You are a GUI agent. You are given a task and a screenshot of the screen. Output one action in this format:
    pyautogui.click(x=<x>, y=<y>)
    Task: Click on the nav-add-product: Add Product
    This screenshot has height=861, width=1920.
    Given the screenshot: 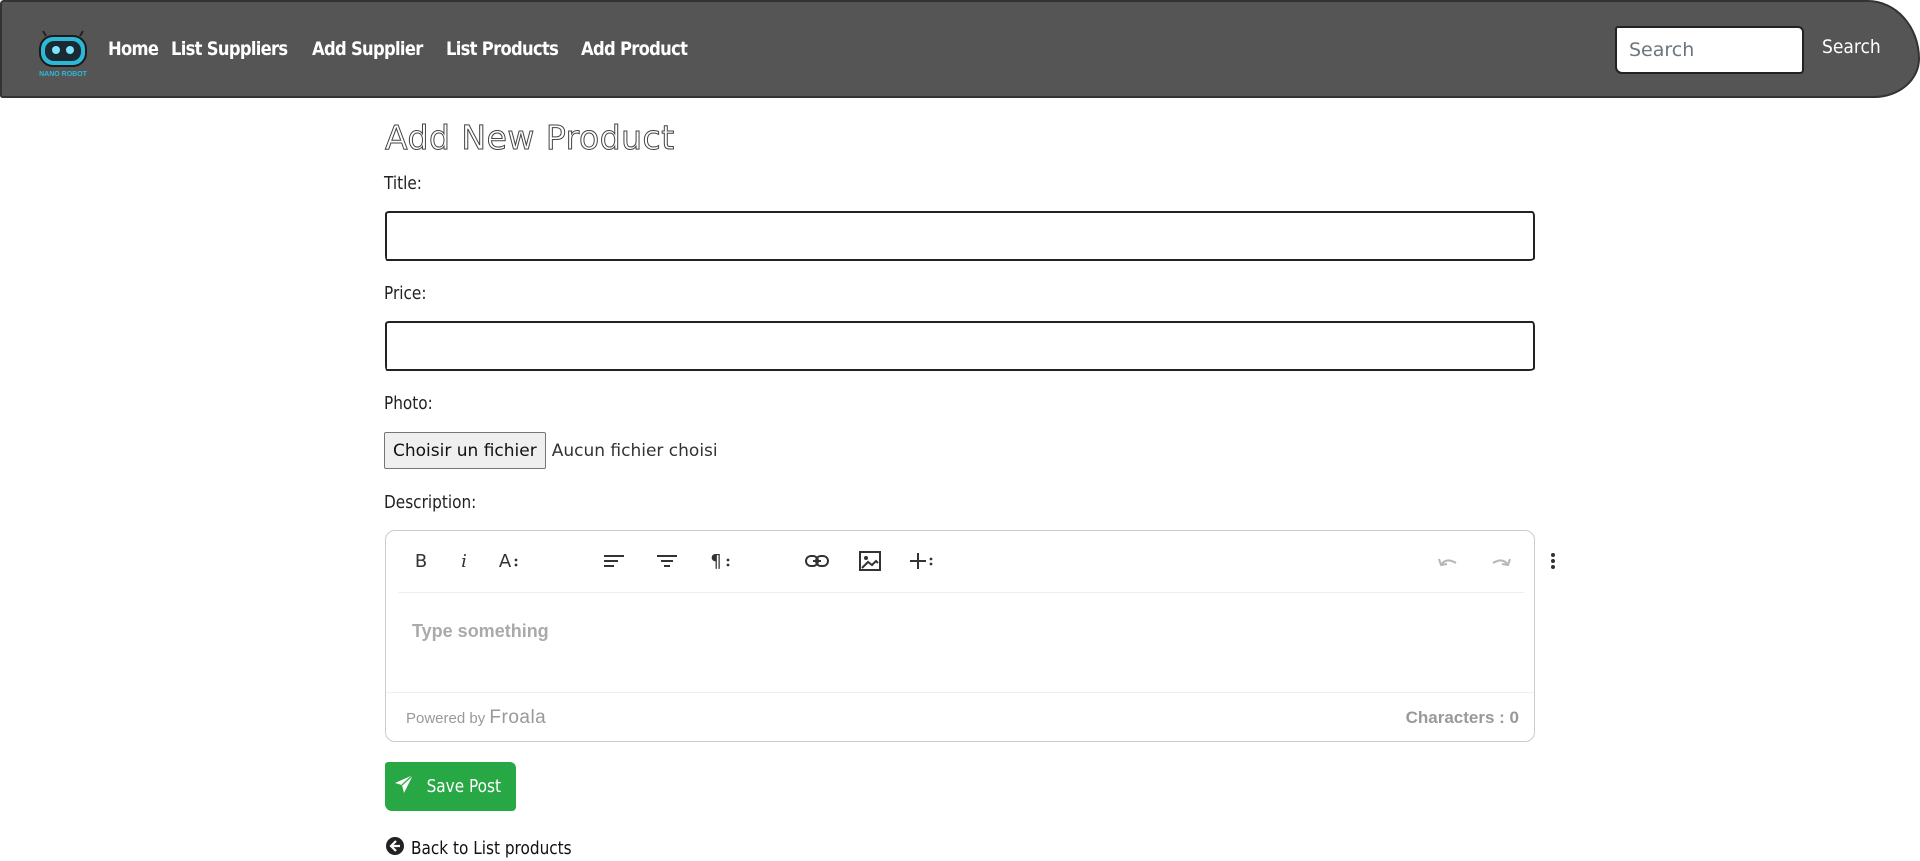 What is the action you would take?
    pyautogui.click(x=634, y=49)
    